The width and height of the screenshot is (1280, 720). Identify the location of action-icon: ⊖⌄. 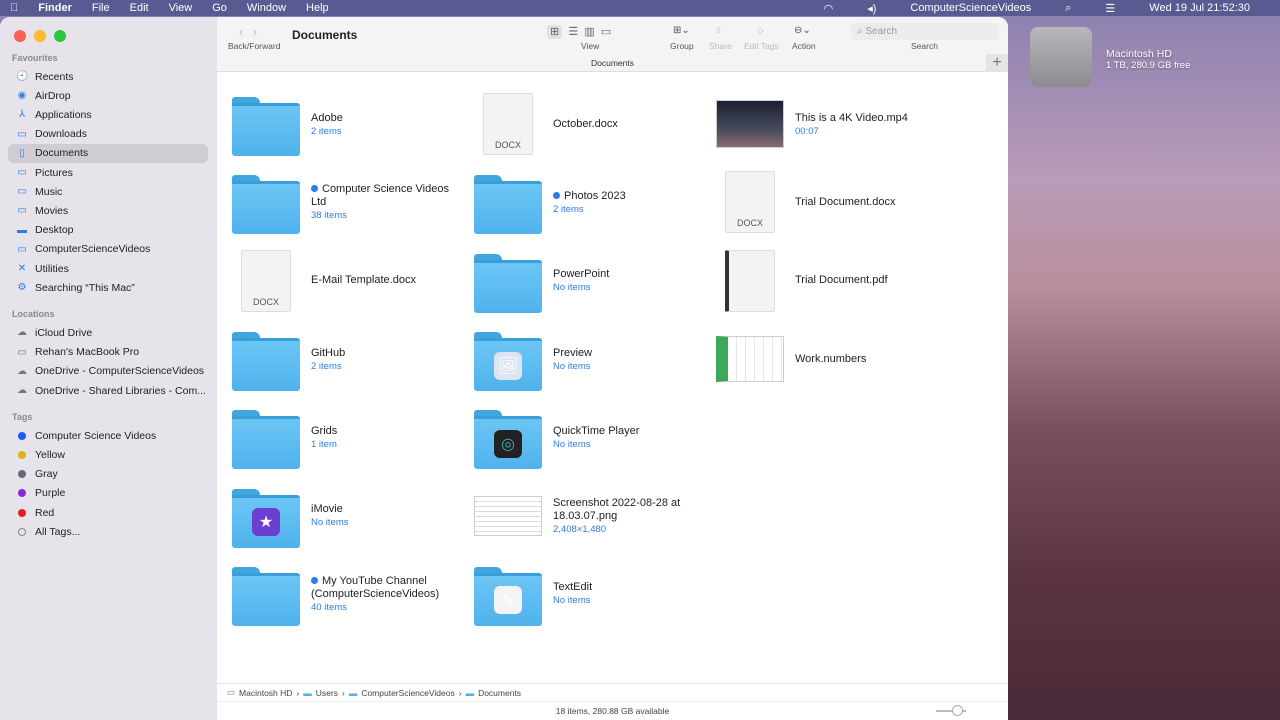
(802, 30).